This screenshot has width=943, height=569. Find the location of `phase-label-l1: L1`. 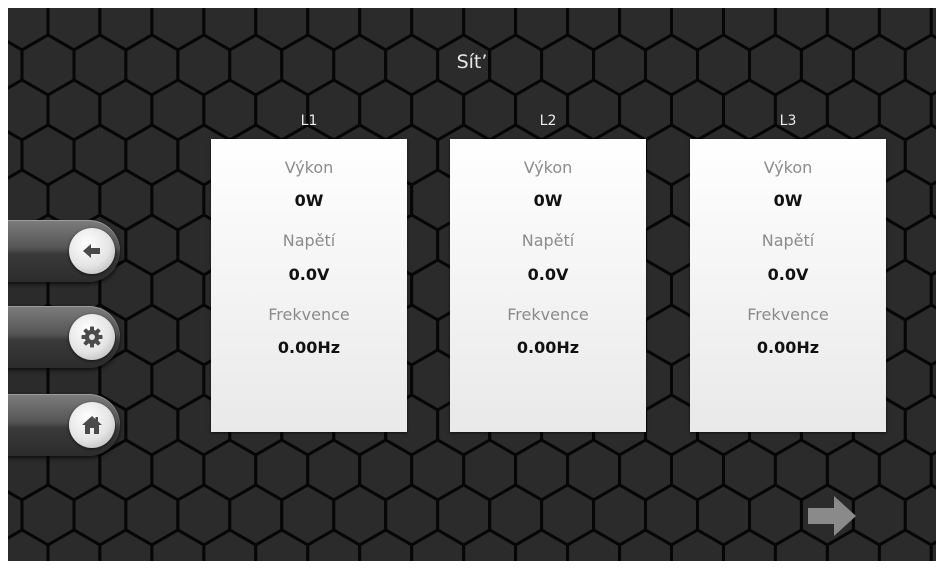

phase-label-l1: L1 is located at coordinates (309, 121).